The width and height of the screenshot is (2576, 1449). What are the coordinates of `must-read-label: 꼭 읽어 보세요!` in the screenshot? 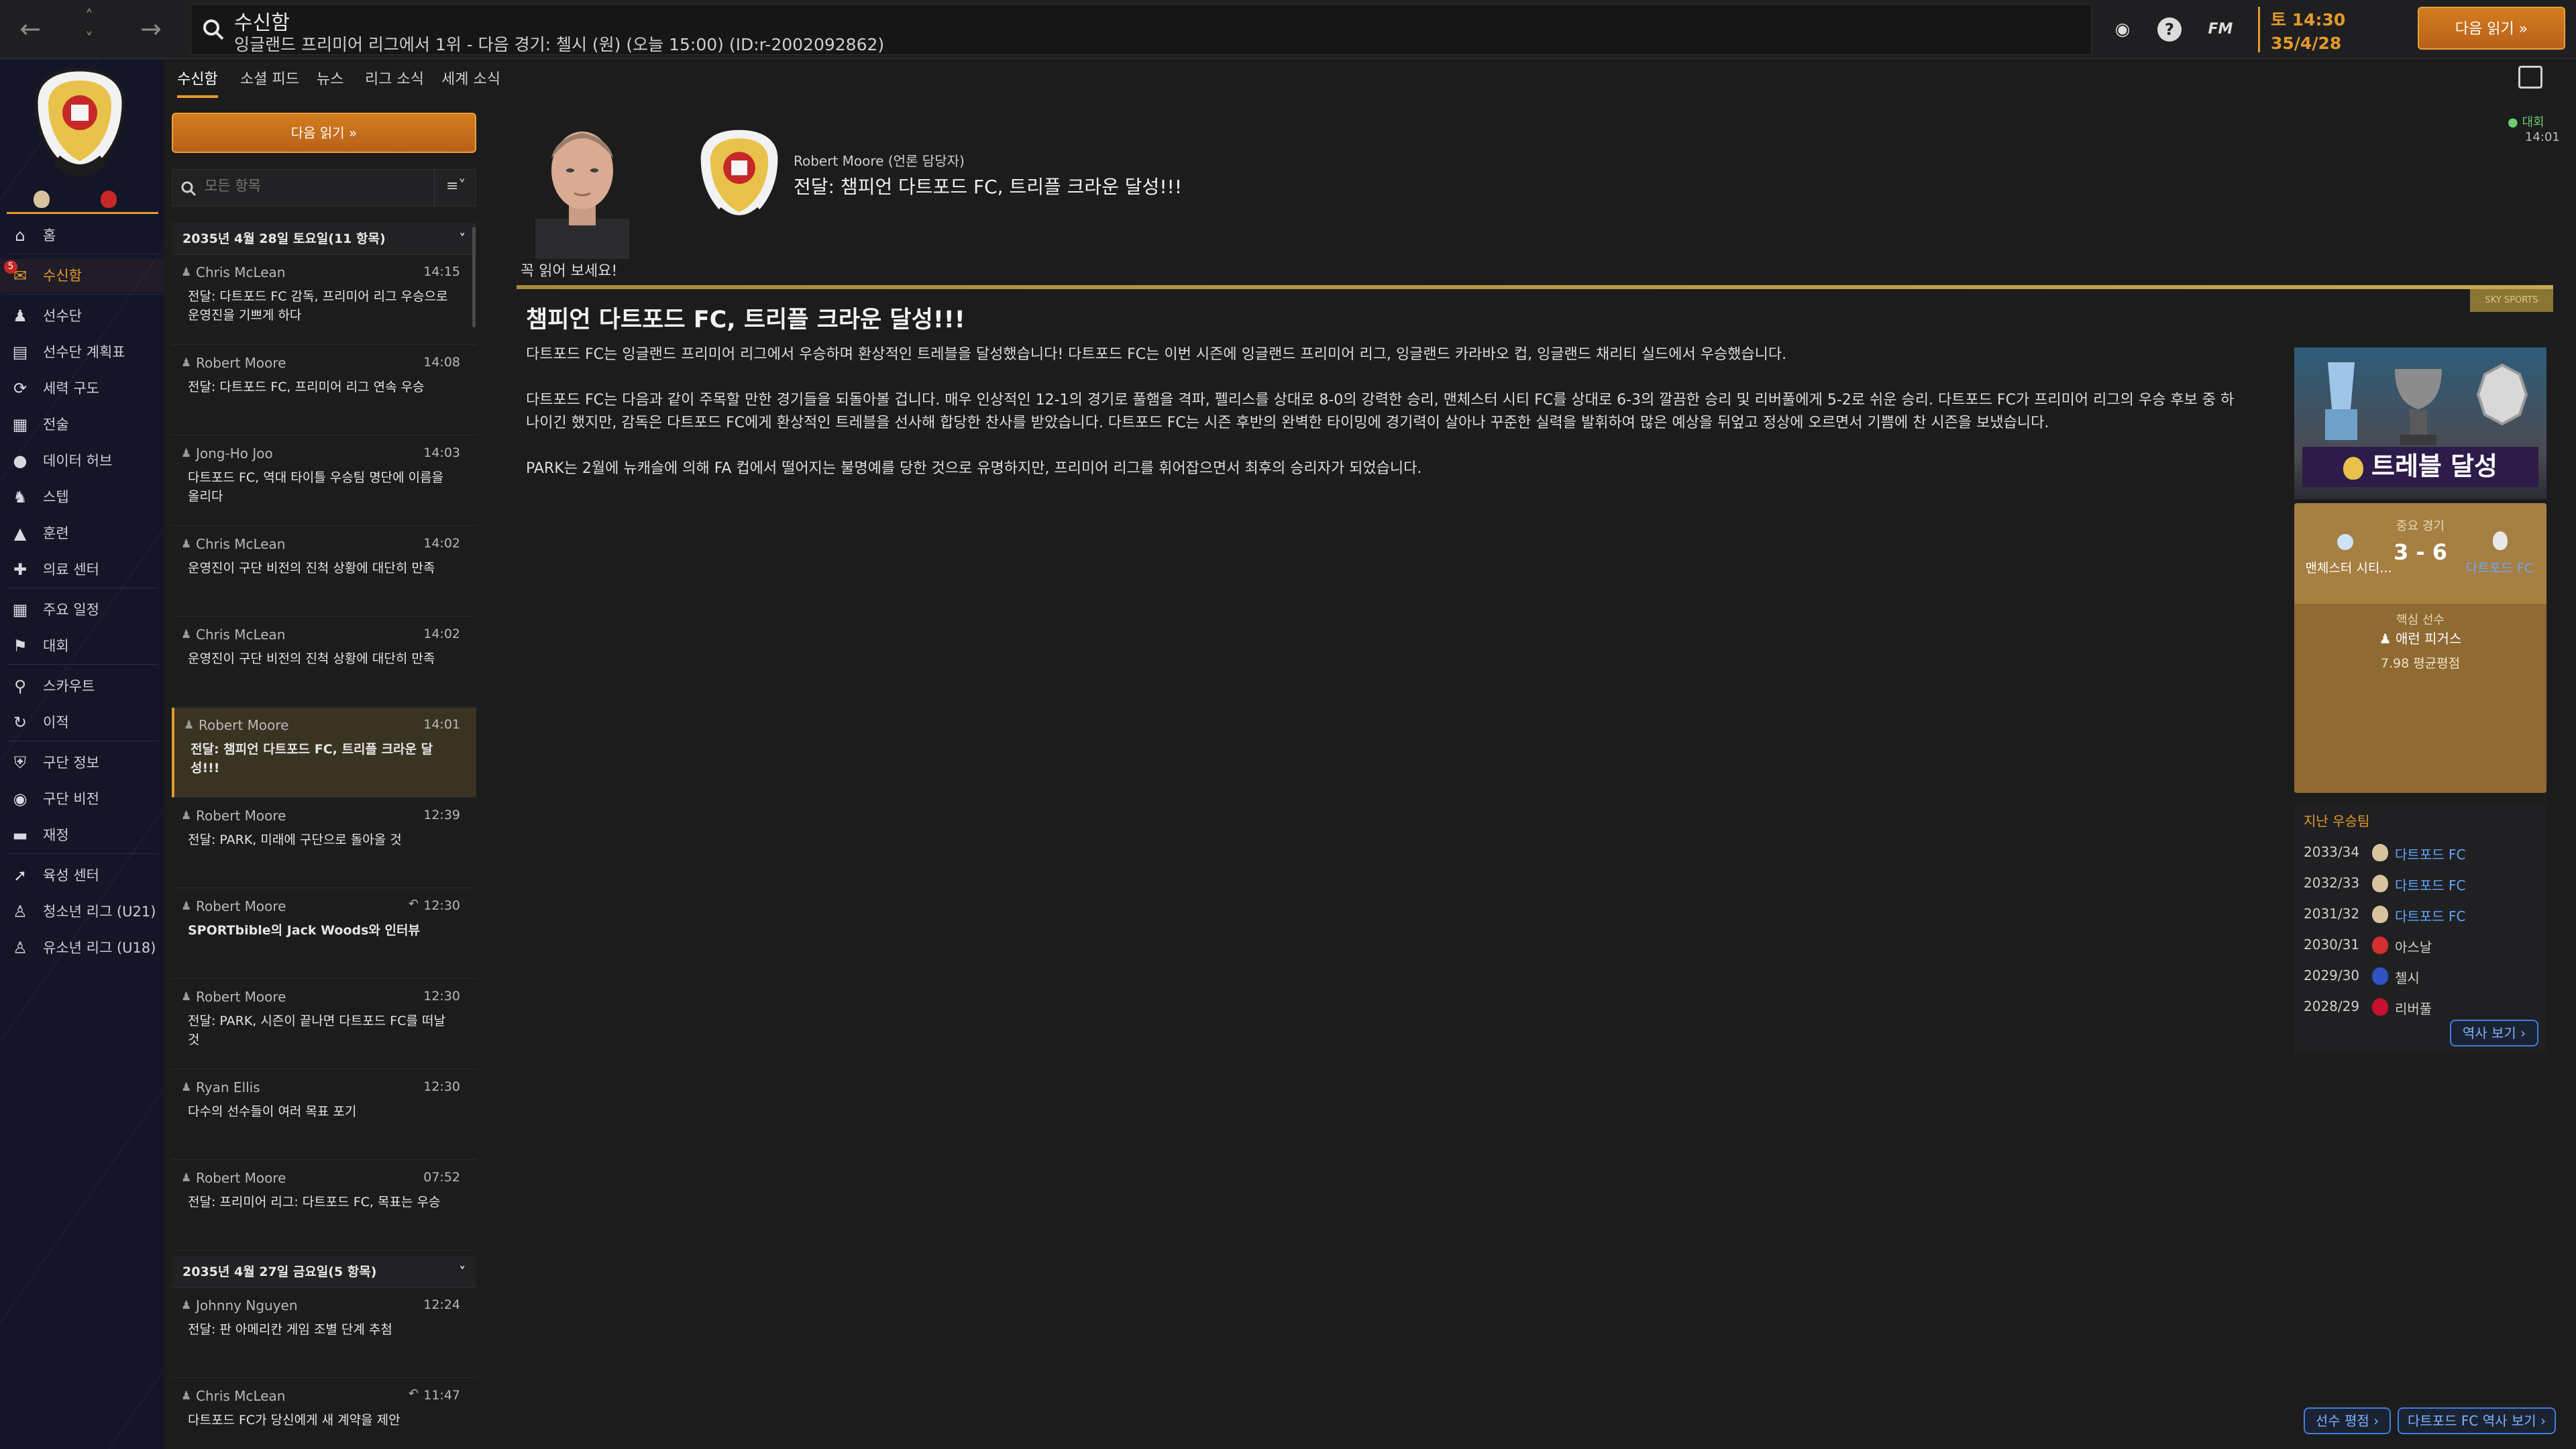 It's located at (569, 271).